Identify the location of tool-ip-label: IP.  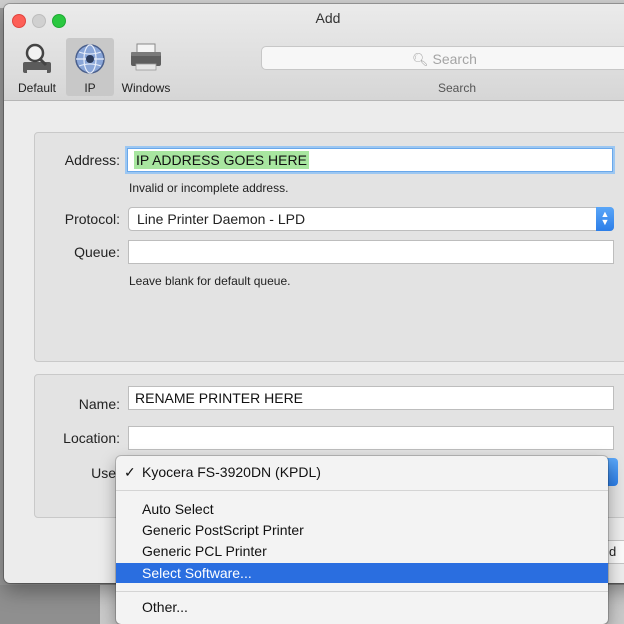
(90, 88).